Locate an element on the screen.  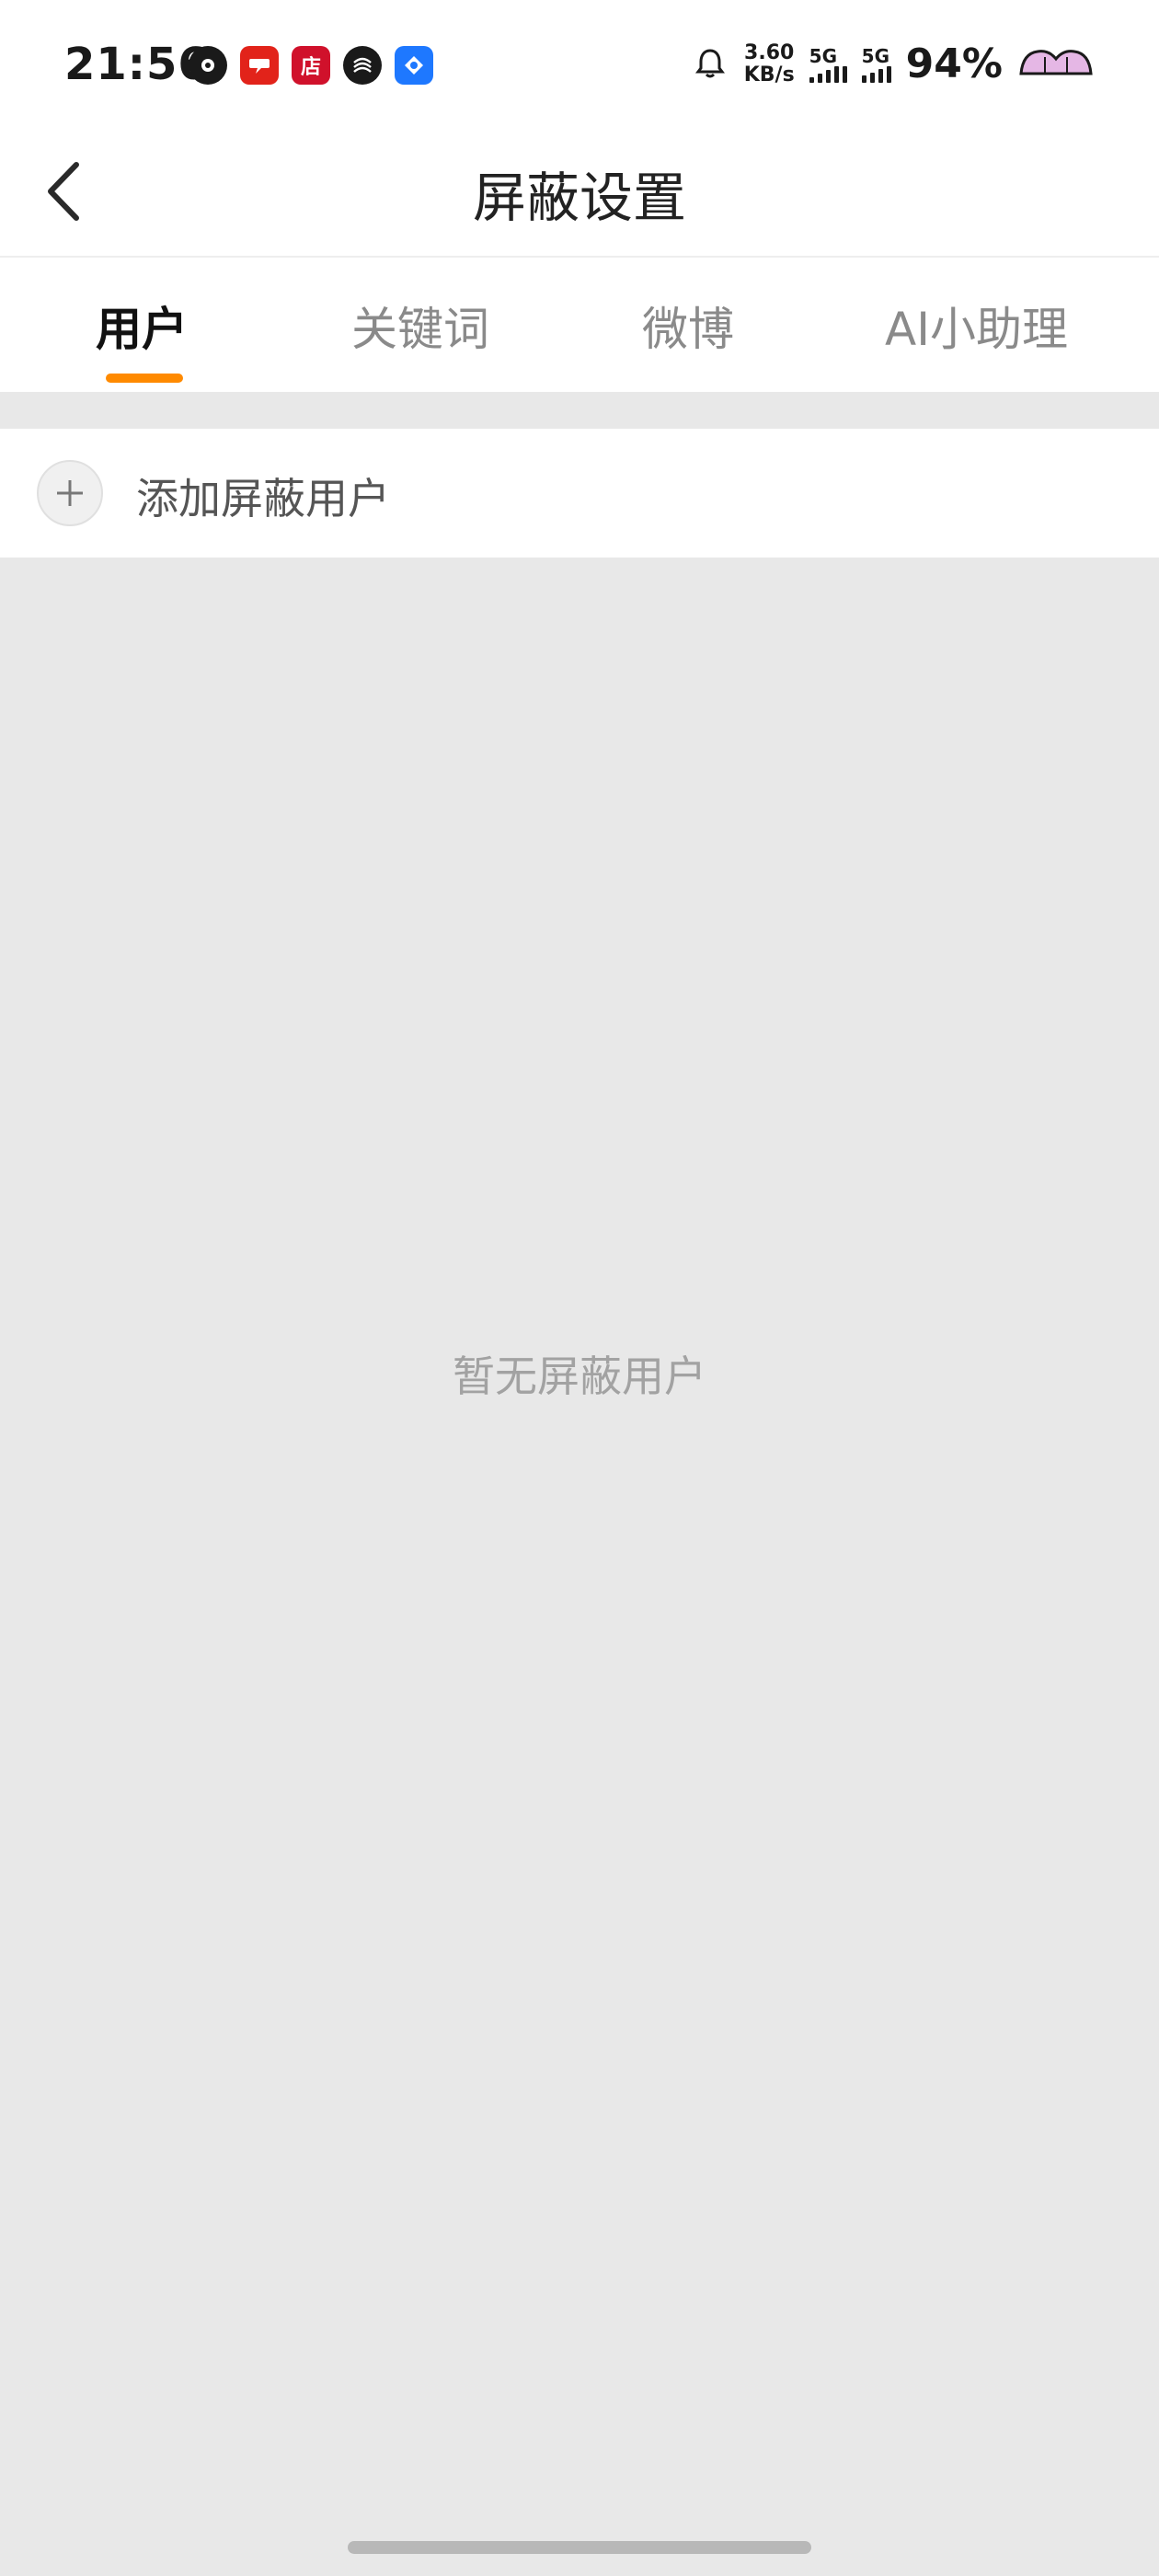
tab-weibo: 微博 is located at coordinates (688, 326).